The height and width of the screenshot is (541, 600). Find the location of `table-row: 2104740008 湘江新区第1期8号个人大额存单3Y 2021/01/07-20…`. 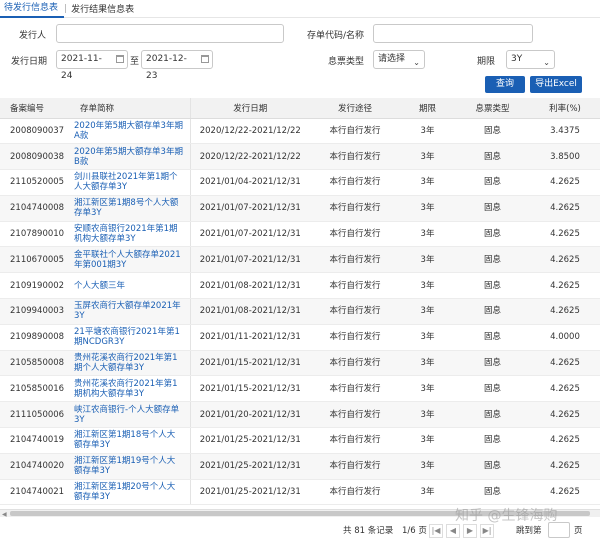

table-row: 2104740008 湘江新区第1期8号个人大额存单3Y 2021/01/07-20… is located at coordinates (300, 208).